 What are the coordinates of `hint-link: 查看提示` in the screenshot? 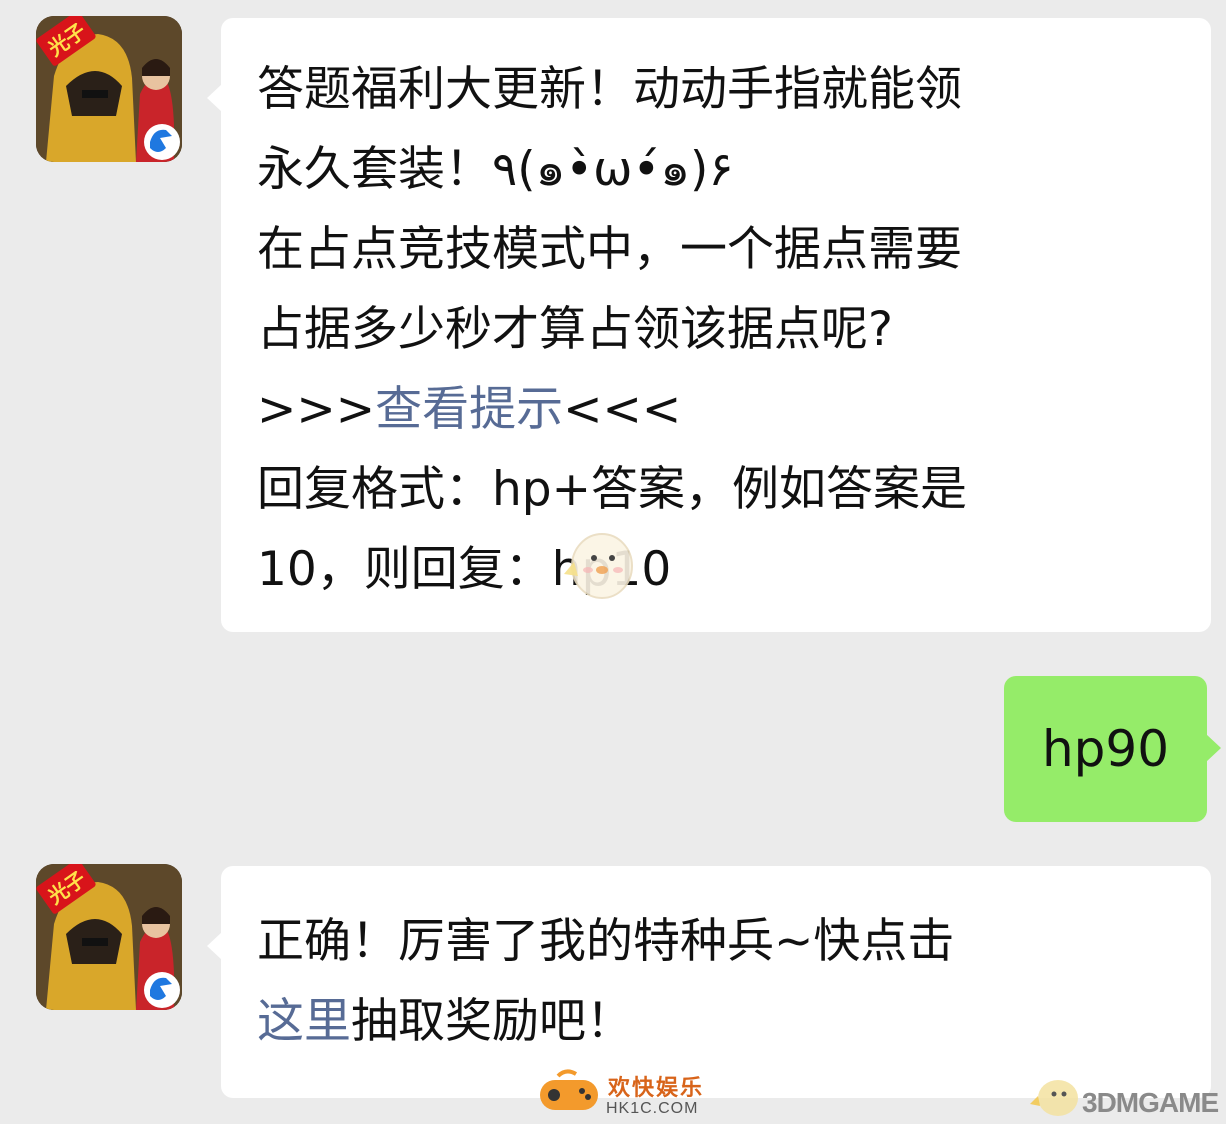 It's located at (469, 409).